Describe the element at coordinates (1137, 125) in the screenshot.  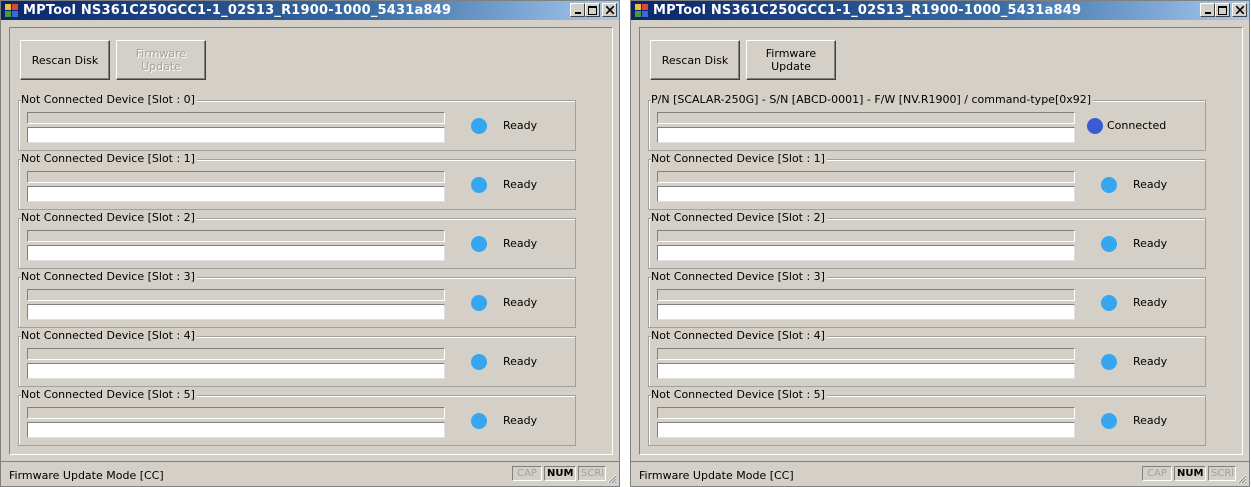
I see `slot-status-text: Connected` at that location.